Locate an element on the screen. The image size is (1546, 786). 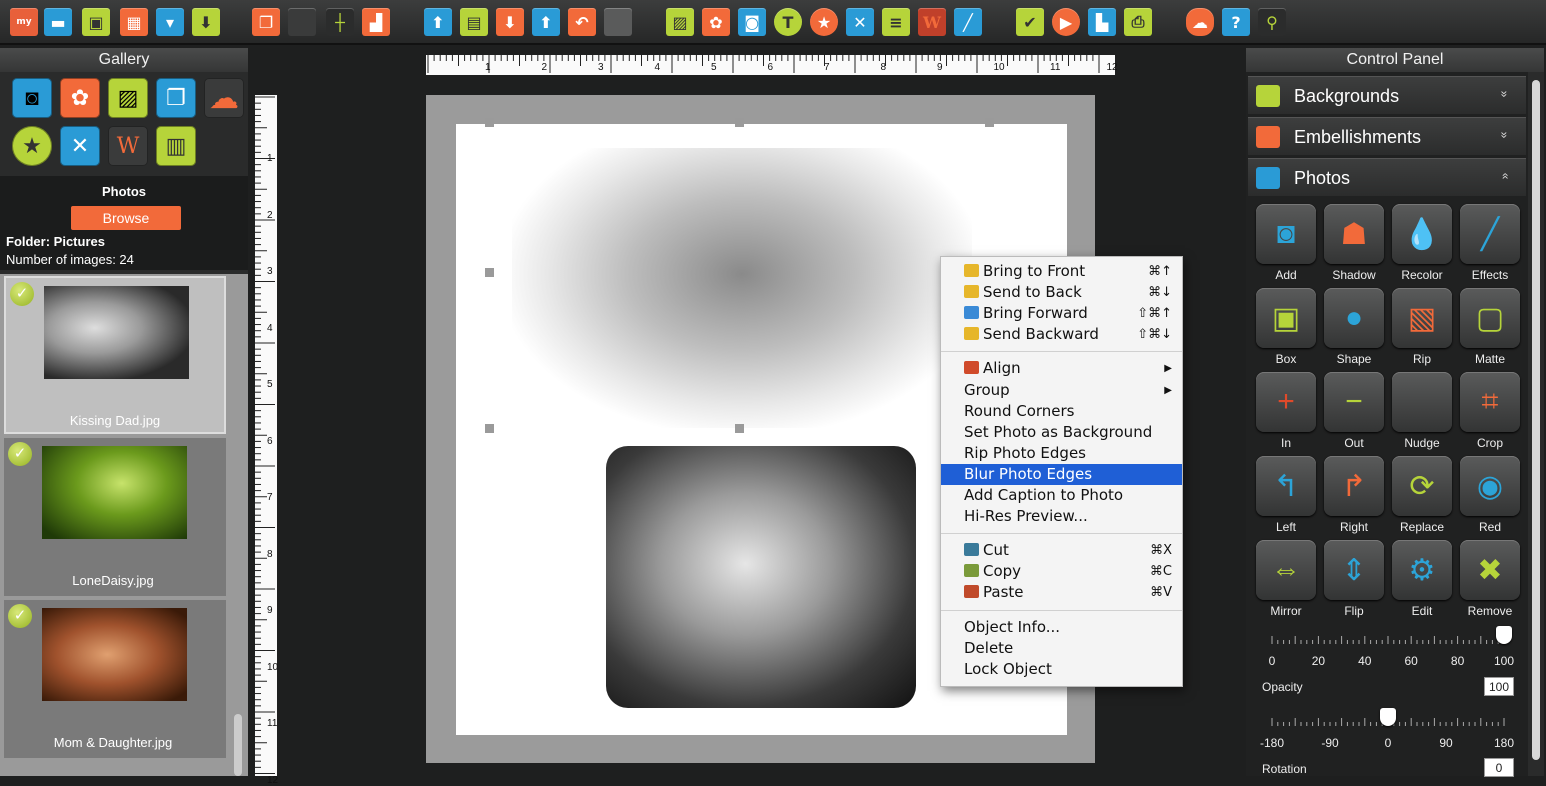
section-photos: Photos » is located at coordinates (1387, 177).